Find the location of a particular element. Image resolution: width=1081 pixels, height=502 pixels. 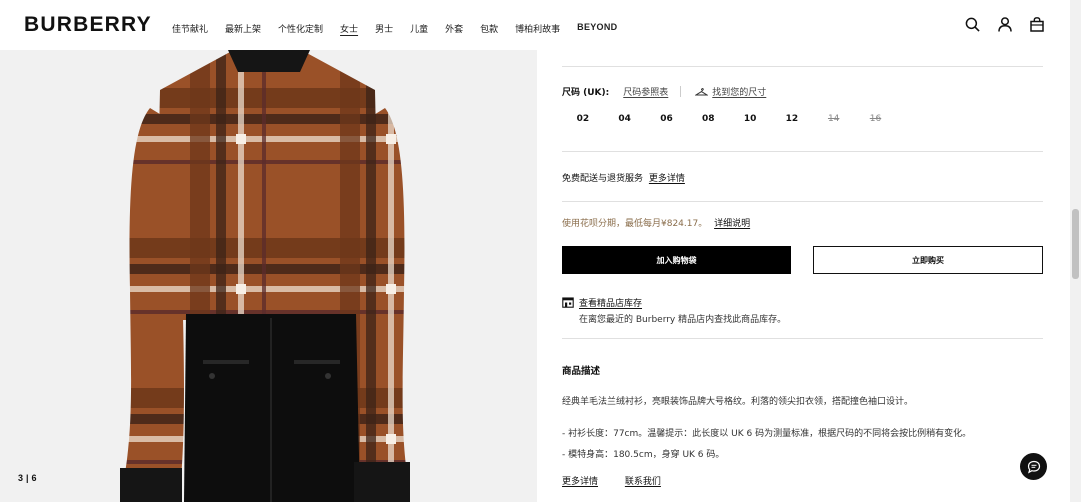

header-actions is located at coordinates (1004, 24).